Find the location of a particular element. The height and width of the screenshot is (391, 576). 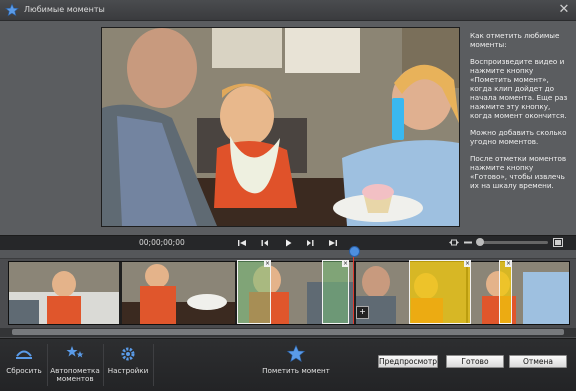

fullscreen-icon is located at coordinates (558, 242).